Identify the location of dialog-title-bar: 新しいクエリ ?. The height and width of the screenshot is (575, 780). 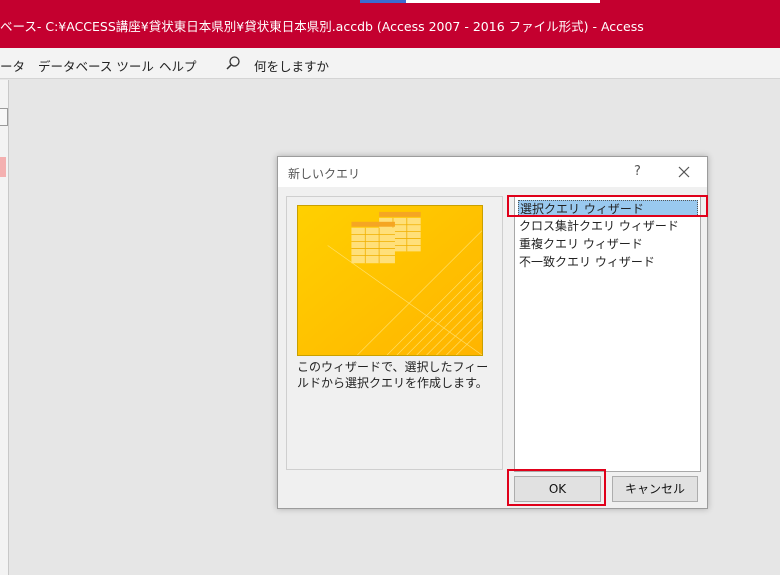
(492, 172).